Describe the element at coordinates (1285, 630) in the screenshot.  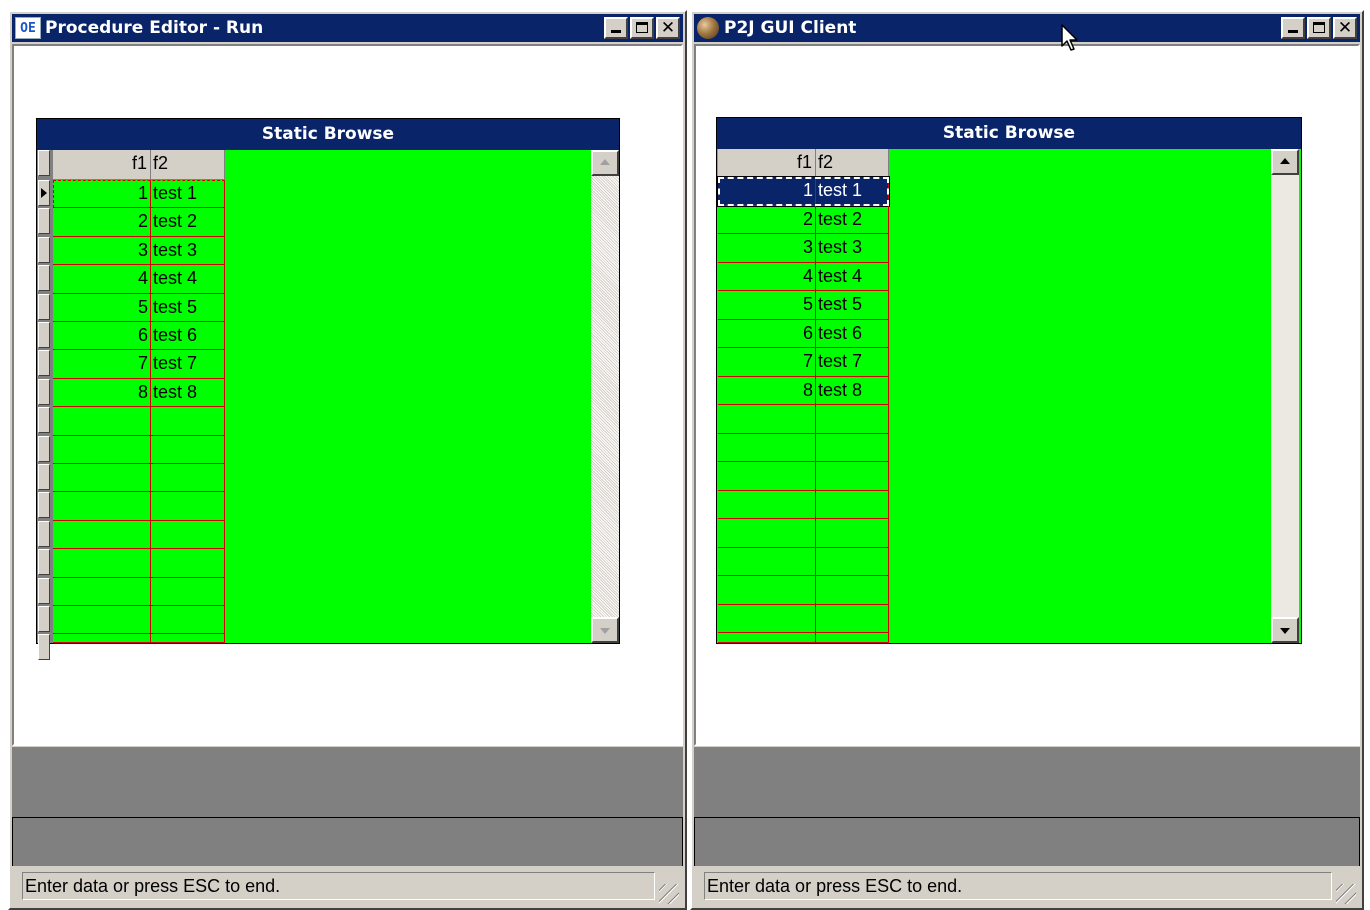
I see `scroll-down-button` at that location.